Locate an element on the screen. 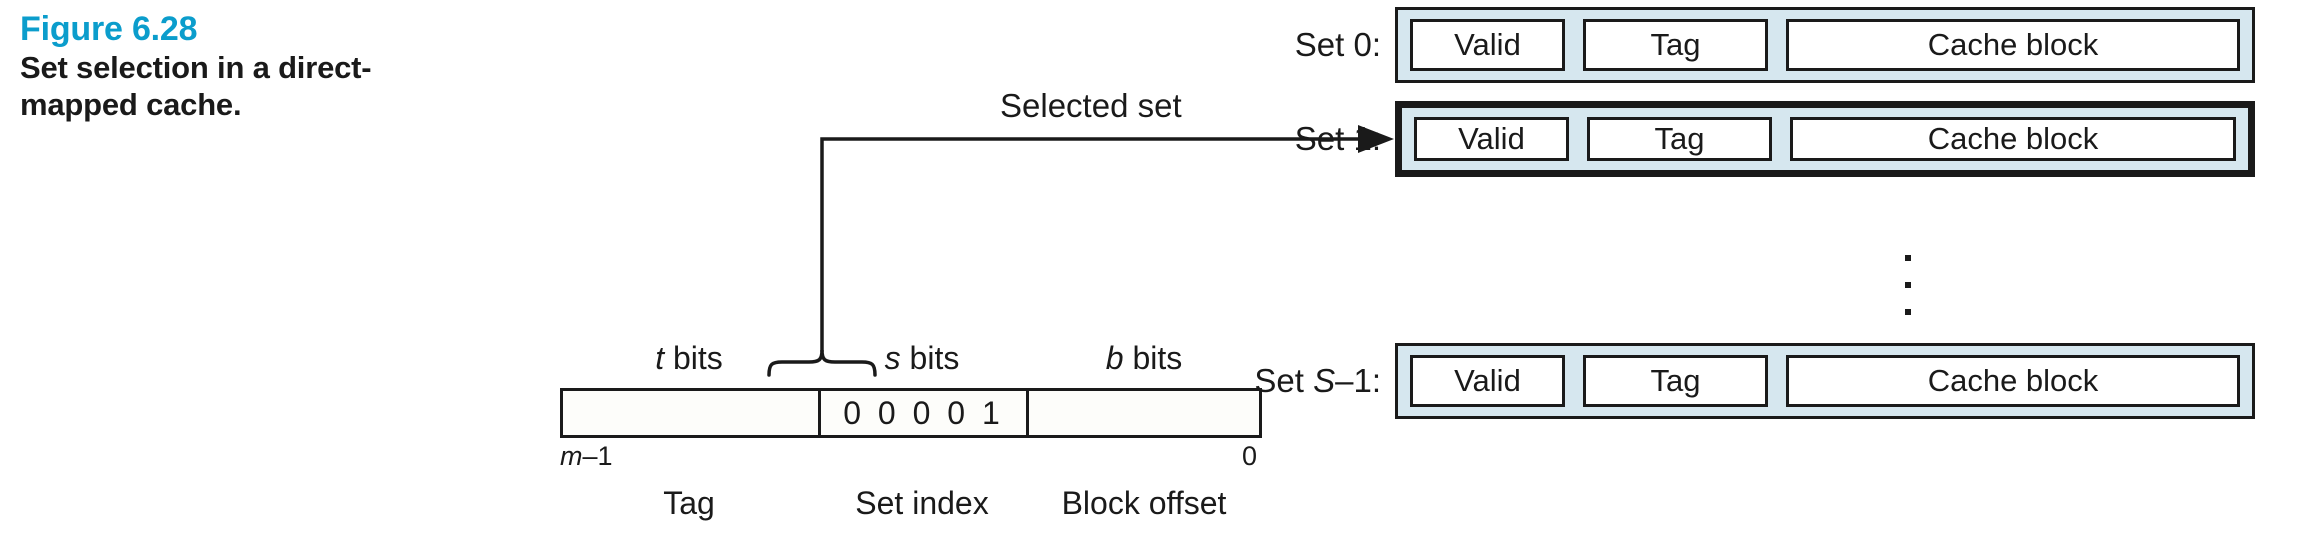  valid-cell-last: Valid is located at coordinates (1487, 381).